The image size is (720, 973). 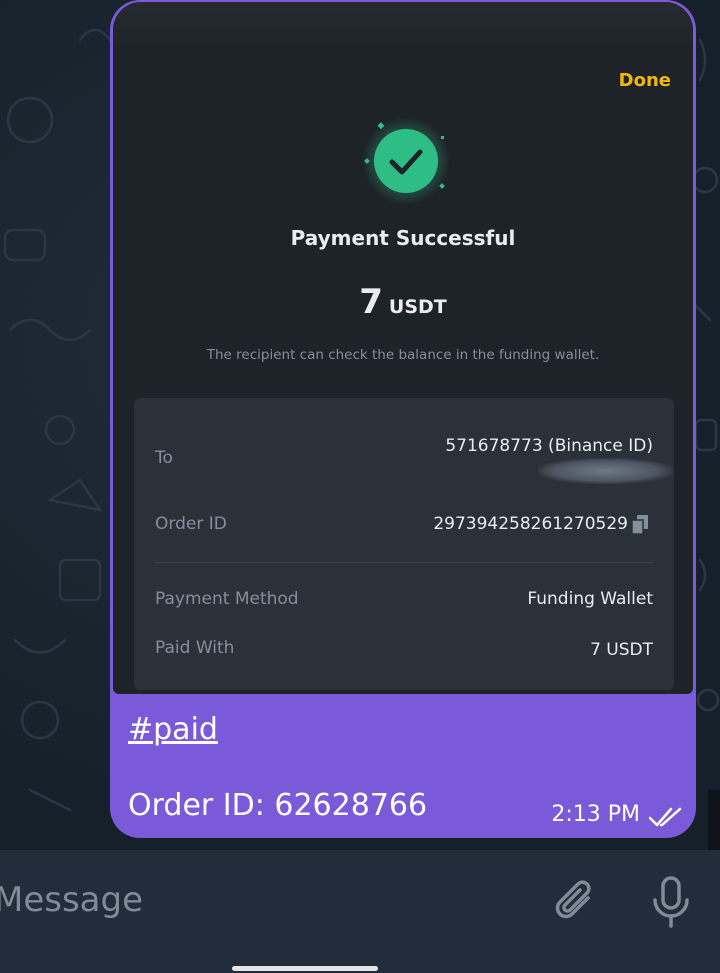 What do you see at coordinates (371, 302) in the screenshot?
I see `amount-value: 7` at bounding box center [371, 302].